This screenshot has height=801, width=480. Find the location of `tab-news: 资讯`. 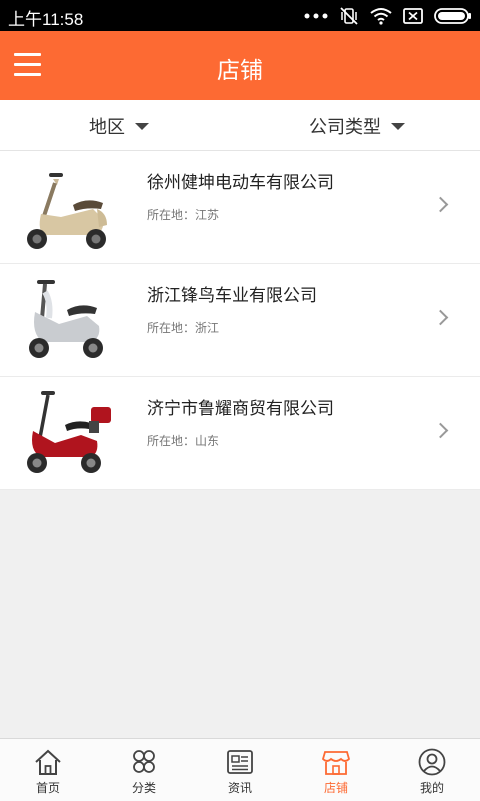

tab-news: 资讯 is located at coordinates (240, 770).